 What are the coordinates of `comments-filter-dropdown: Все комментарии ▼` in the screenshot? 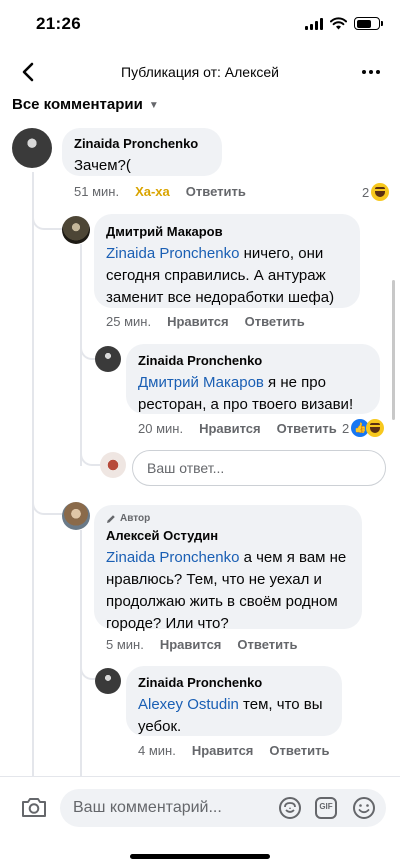 It's located at (85, 104).